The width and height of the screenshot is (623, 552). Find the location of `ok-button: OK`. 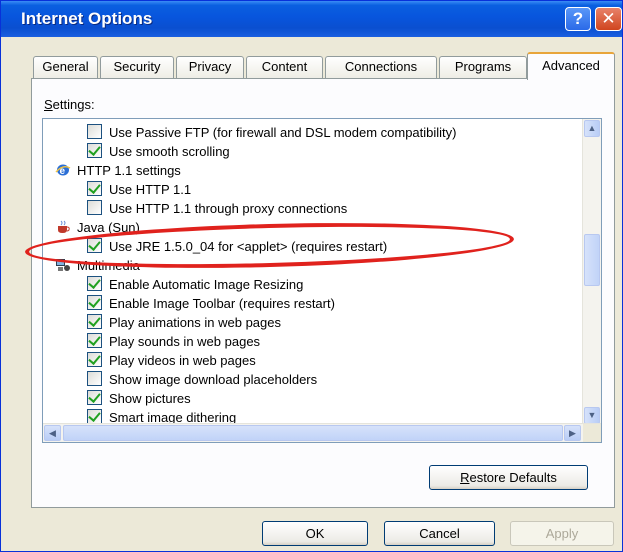

ok-button: OK is located at coordinates (315, 533).